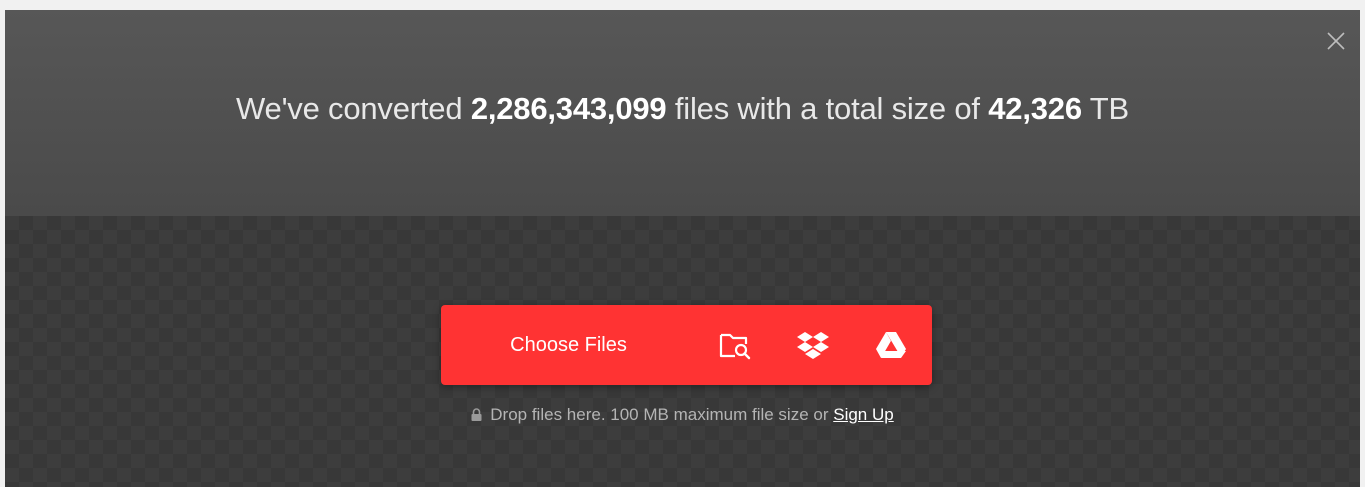 This screenshot has width=1365, height=487. I want to click on folder-search-icon, so click(735, 346).